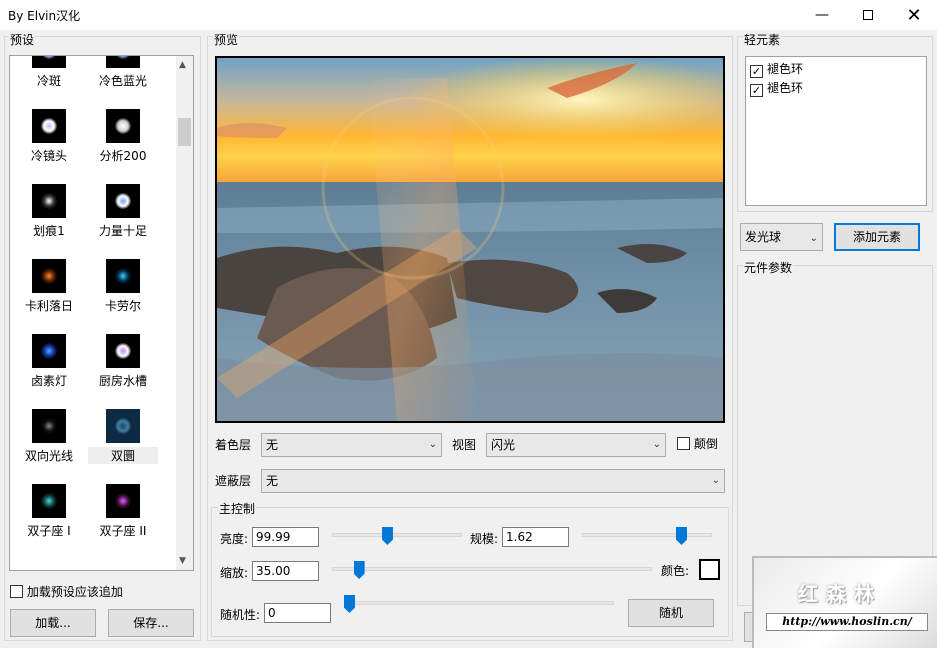 The height and width of the screenshot is (648, 937). What do you see at coordinates (492, 569) in the screenshot?
I see `zoom-slider-track` at bounding box center [492, 569].